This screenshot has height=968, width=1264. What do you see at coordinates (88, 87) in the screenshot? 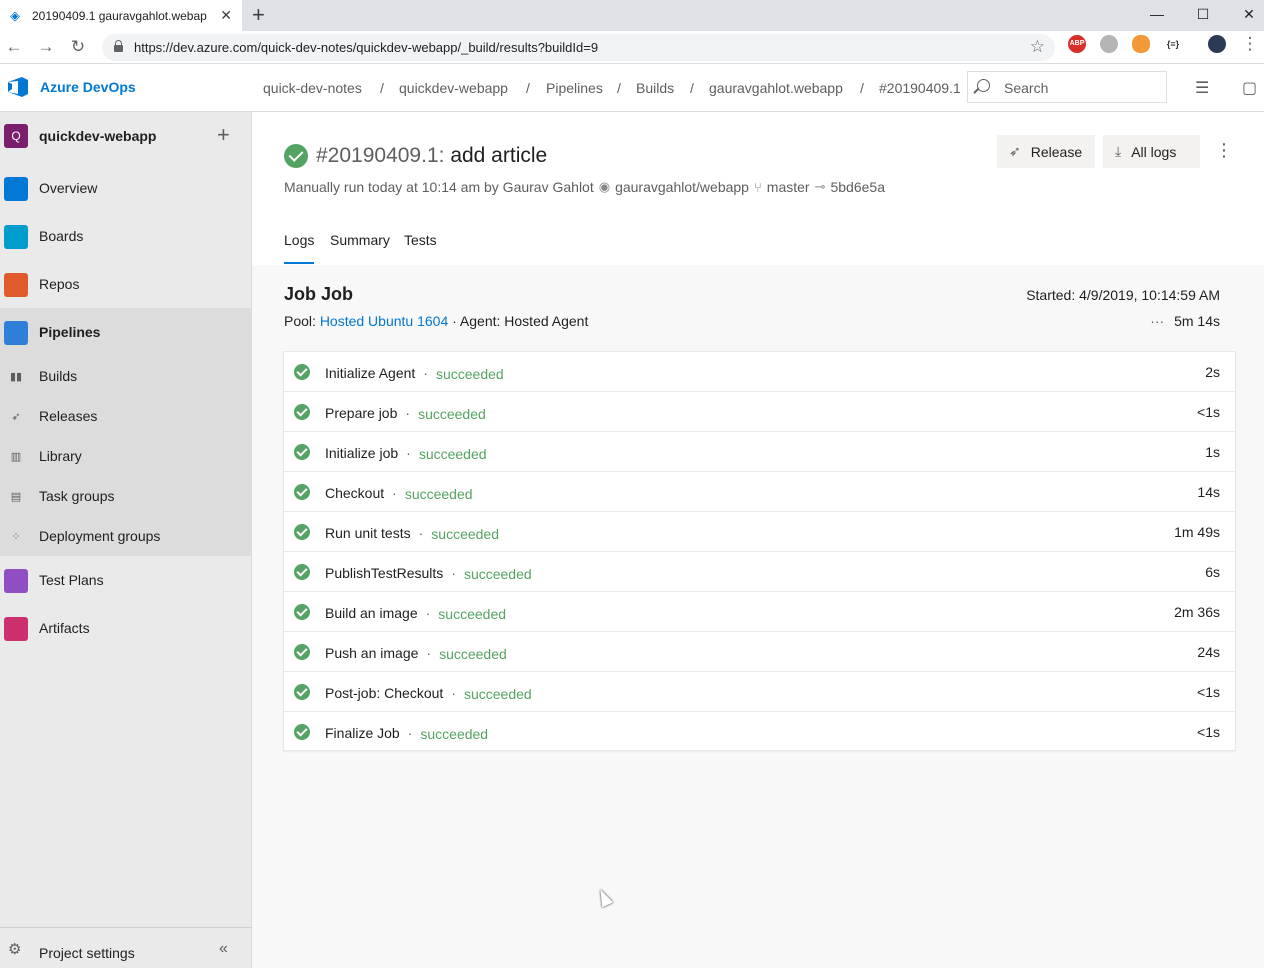
I see `brand-name: Azure DevOps` at bounding box center [88, 87].